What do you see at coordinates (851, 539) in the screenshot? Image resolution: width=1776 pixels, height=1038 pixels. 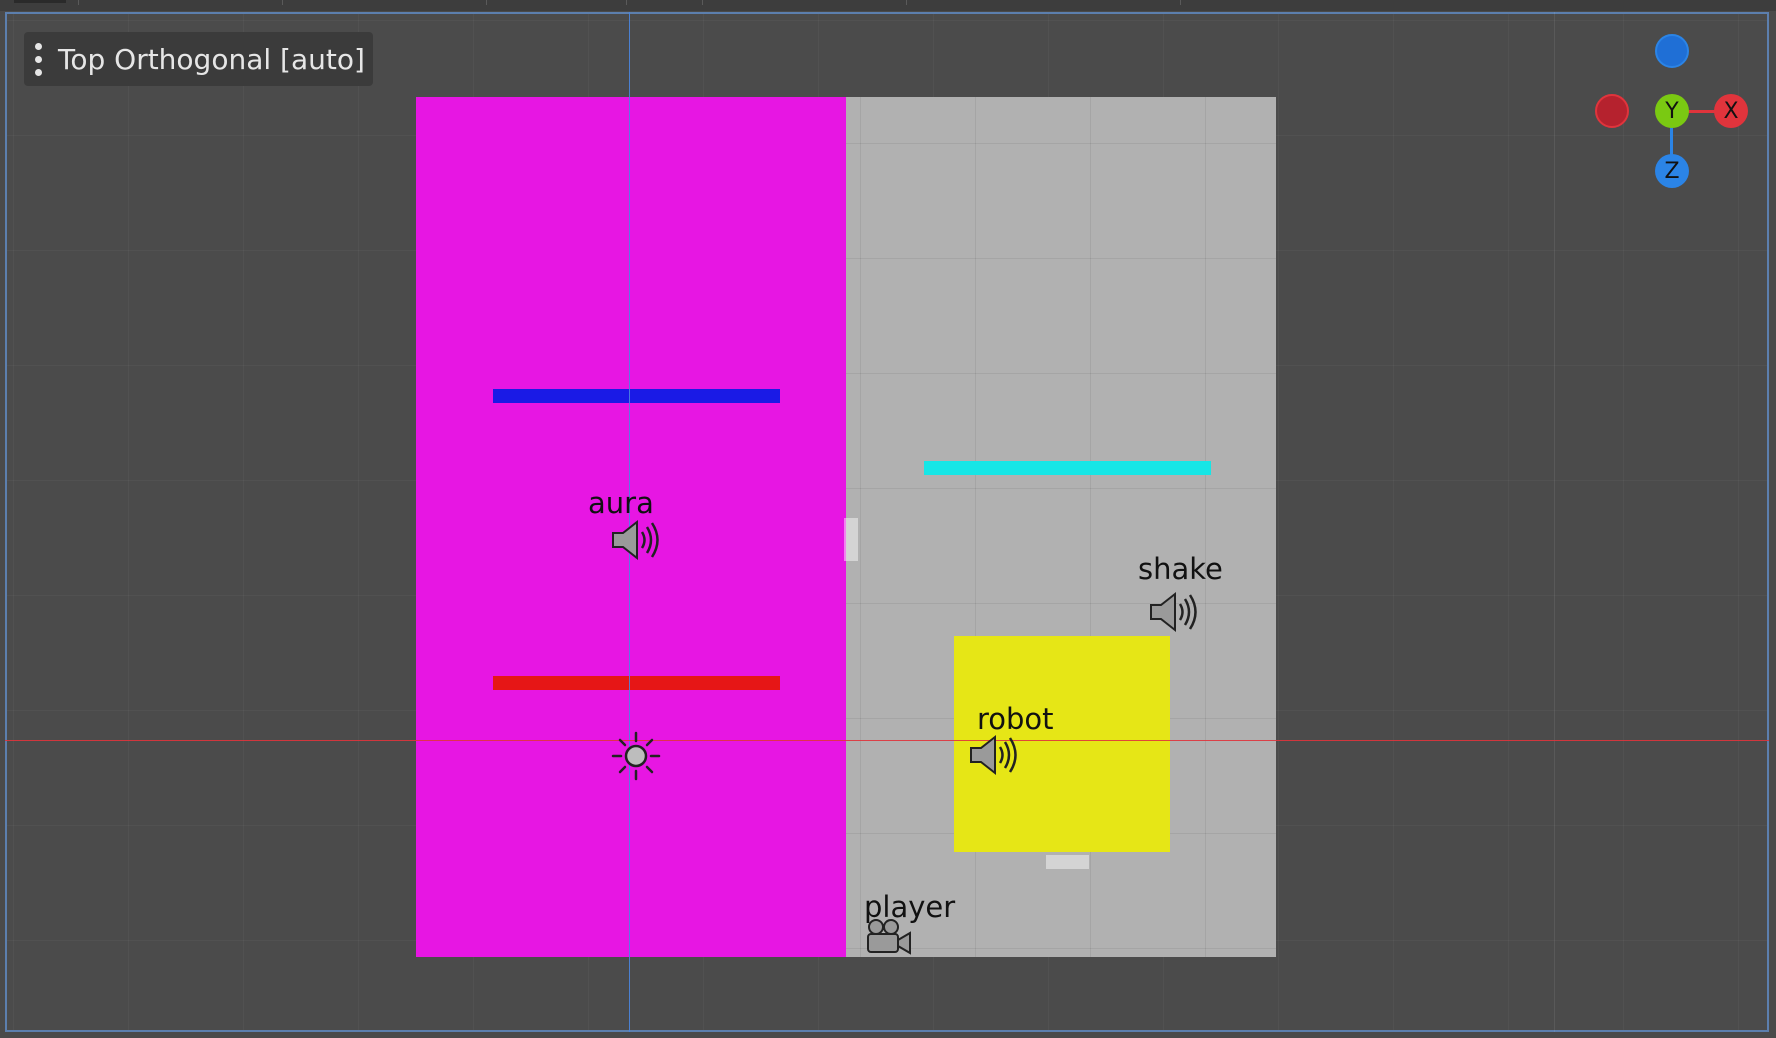 I see `left-edge-marker` at bounding box center [851, 539].